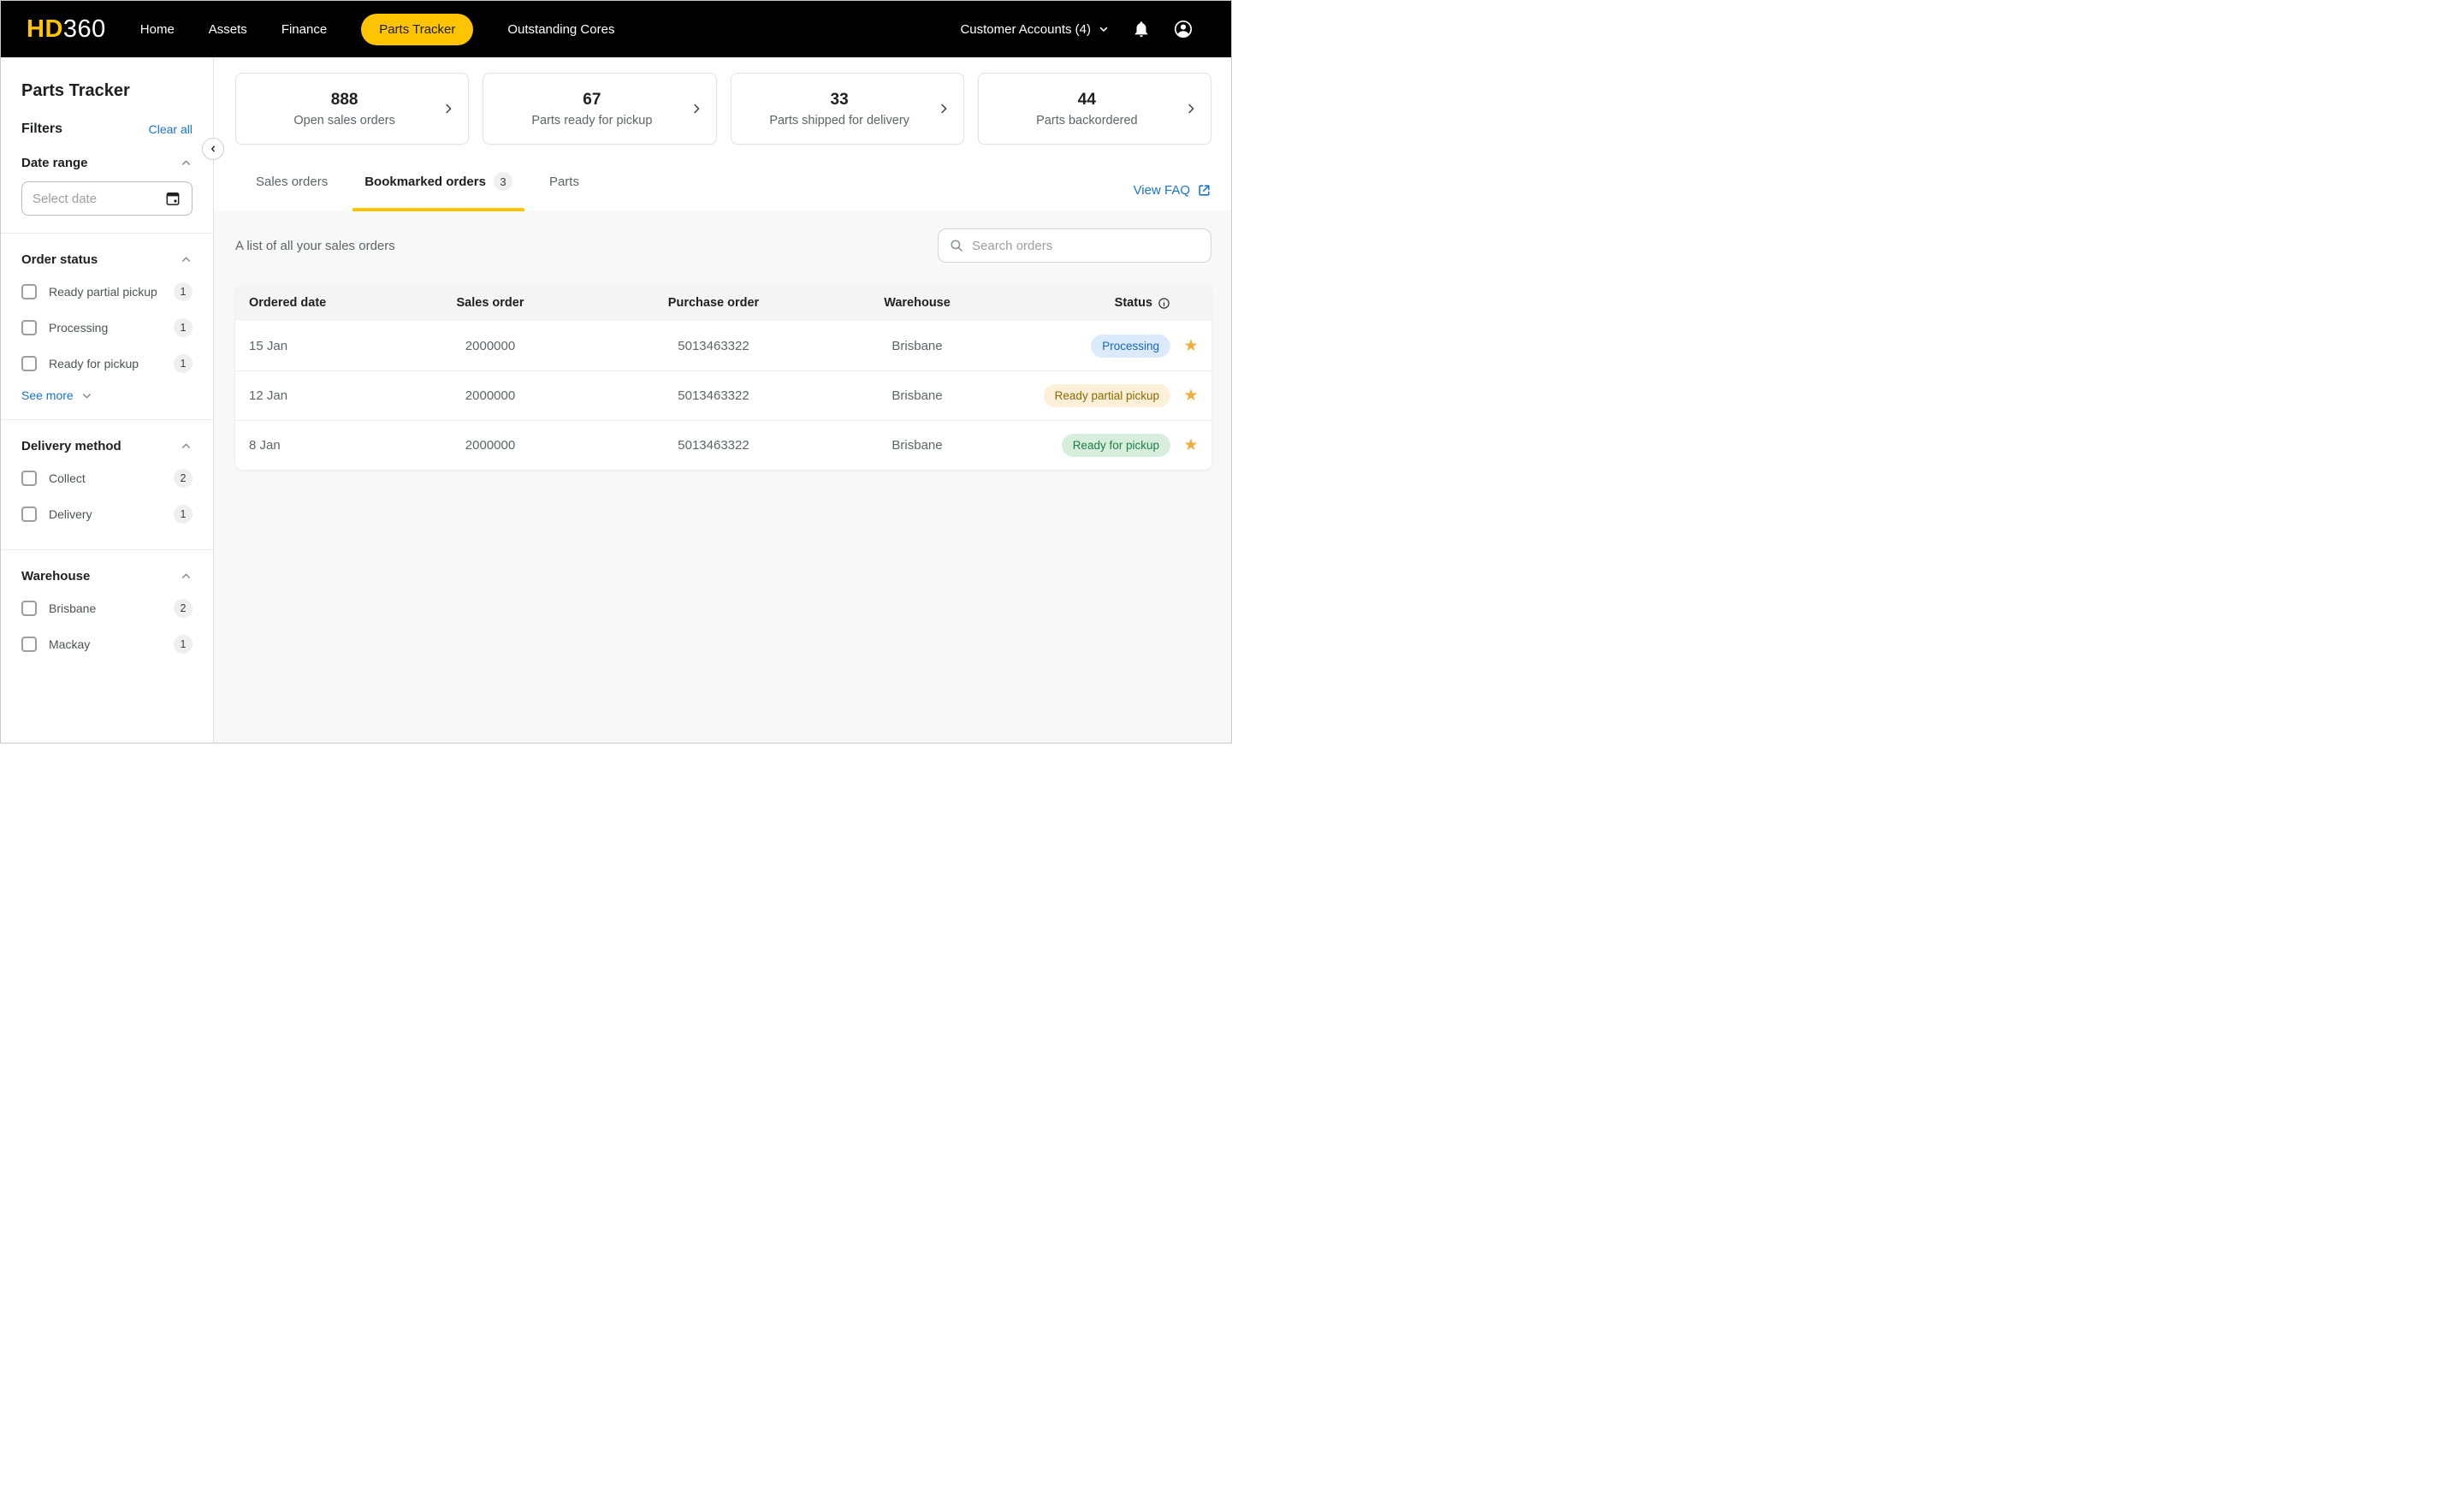  I want to click on info-icon, so click(1164, 303).